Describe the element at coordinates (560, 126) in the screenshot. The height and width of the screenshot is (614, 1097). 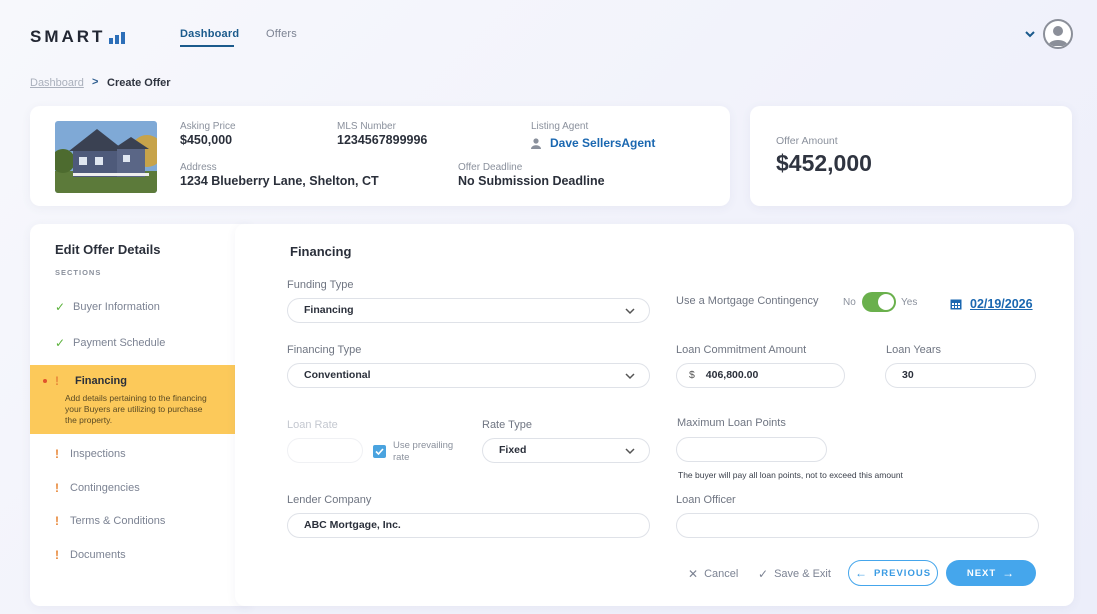
I see `listing-agent-label: Listing Agent` at that location.